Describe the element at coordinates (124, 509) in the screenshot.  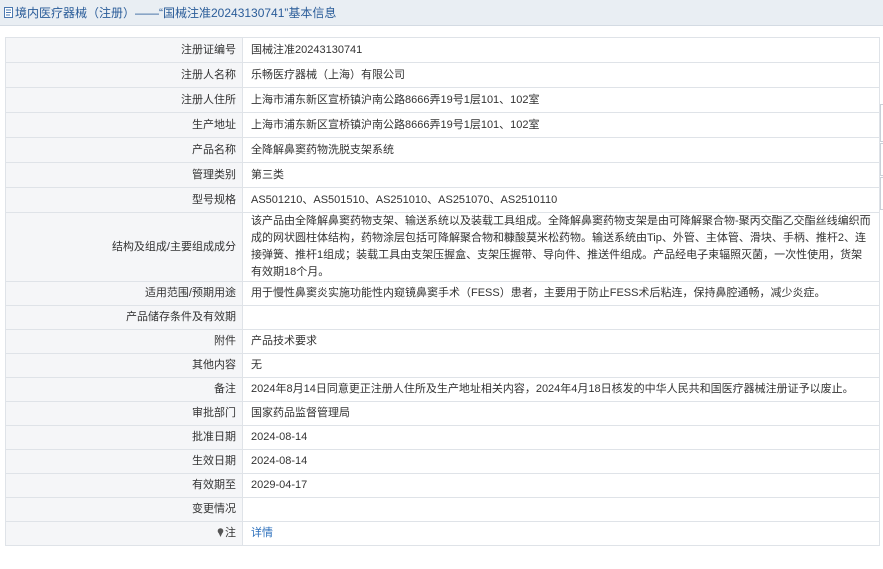
I see `row-label: 变更情况` at that location.